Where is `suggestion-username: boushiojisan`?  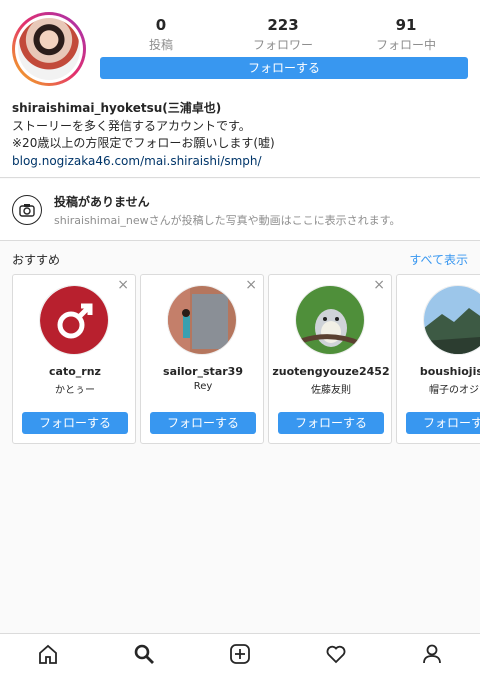
suggestion-username: boushiojisan is located at coordinates (438, 371).